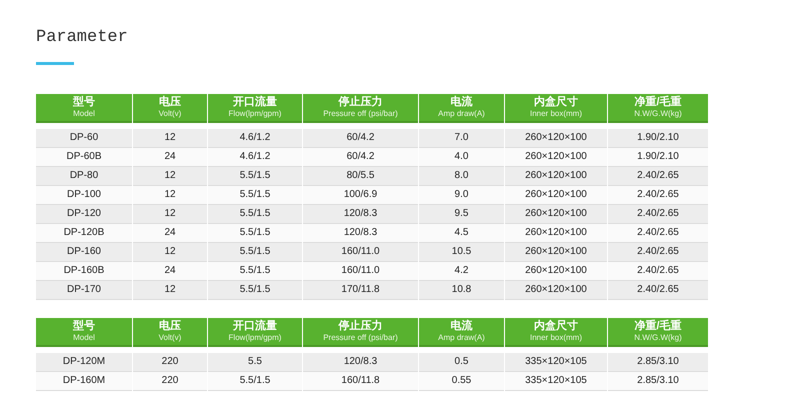 The height and width of the screenshot is (413, 800). Describe the element at coordinates (461, 195) in the screenshot. I see `table-cell: 9.0` at that location.